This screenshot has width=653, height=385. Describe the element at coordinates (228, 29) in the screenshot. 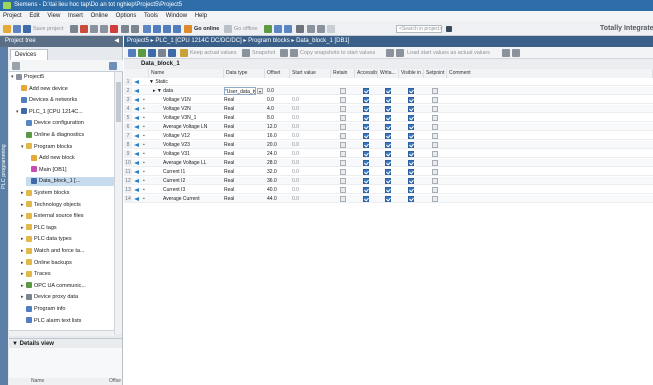

I see `go-offline-icon` at that location.